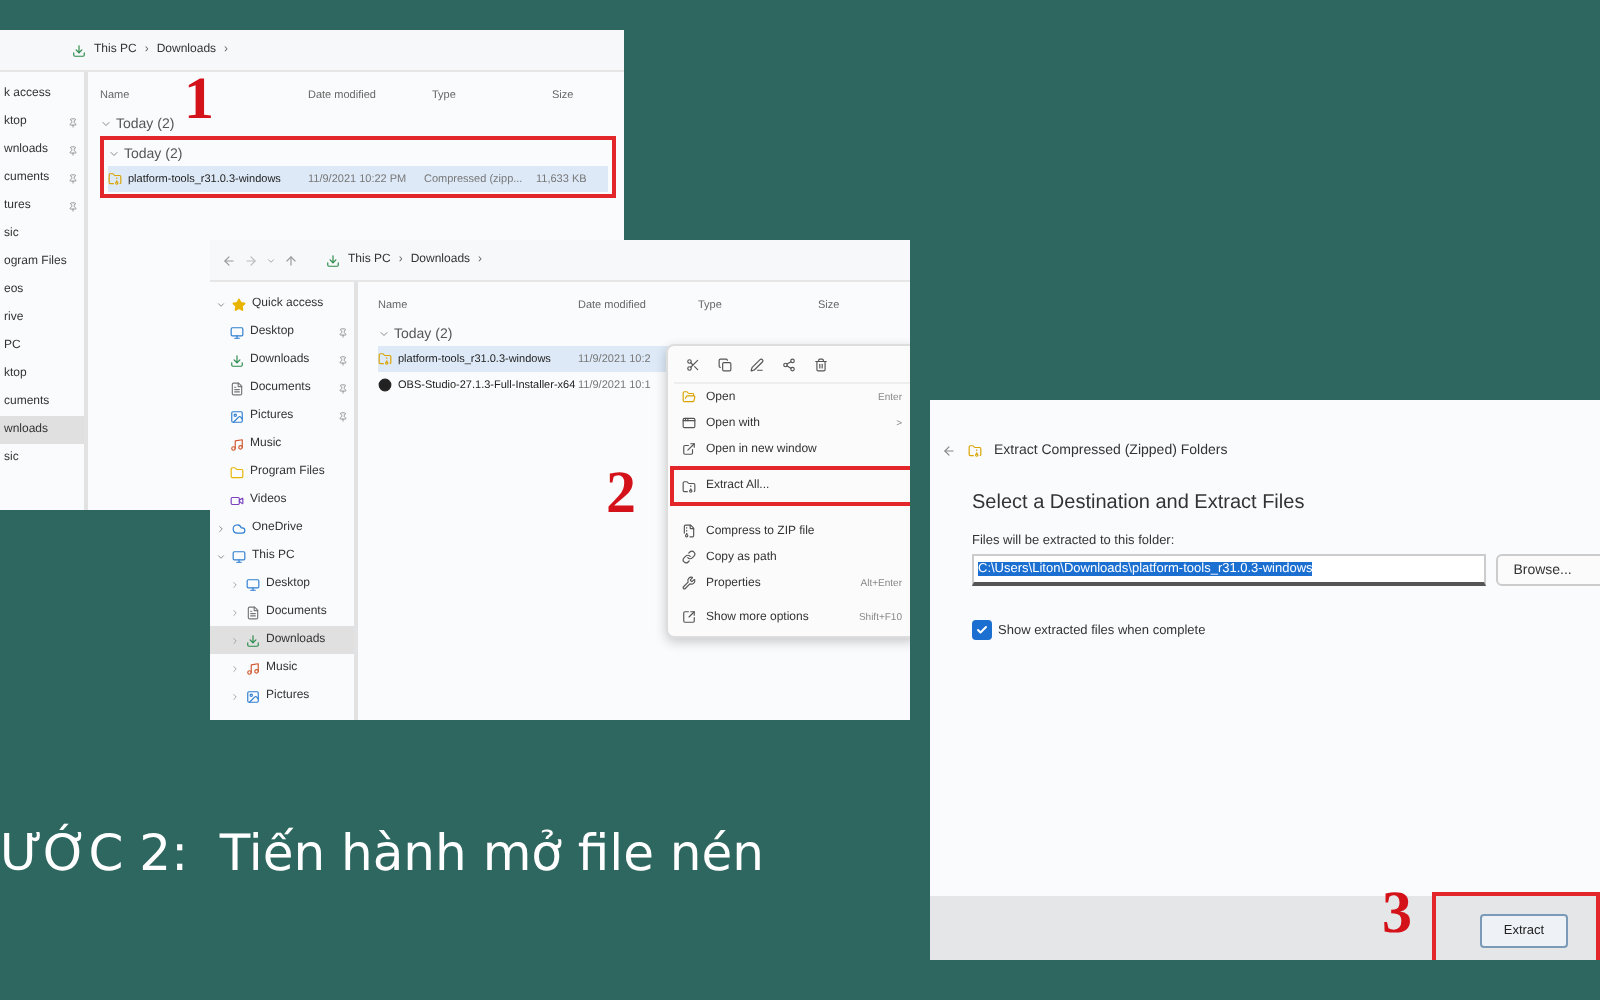  I want to click on link-icon, so click(689, 557).